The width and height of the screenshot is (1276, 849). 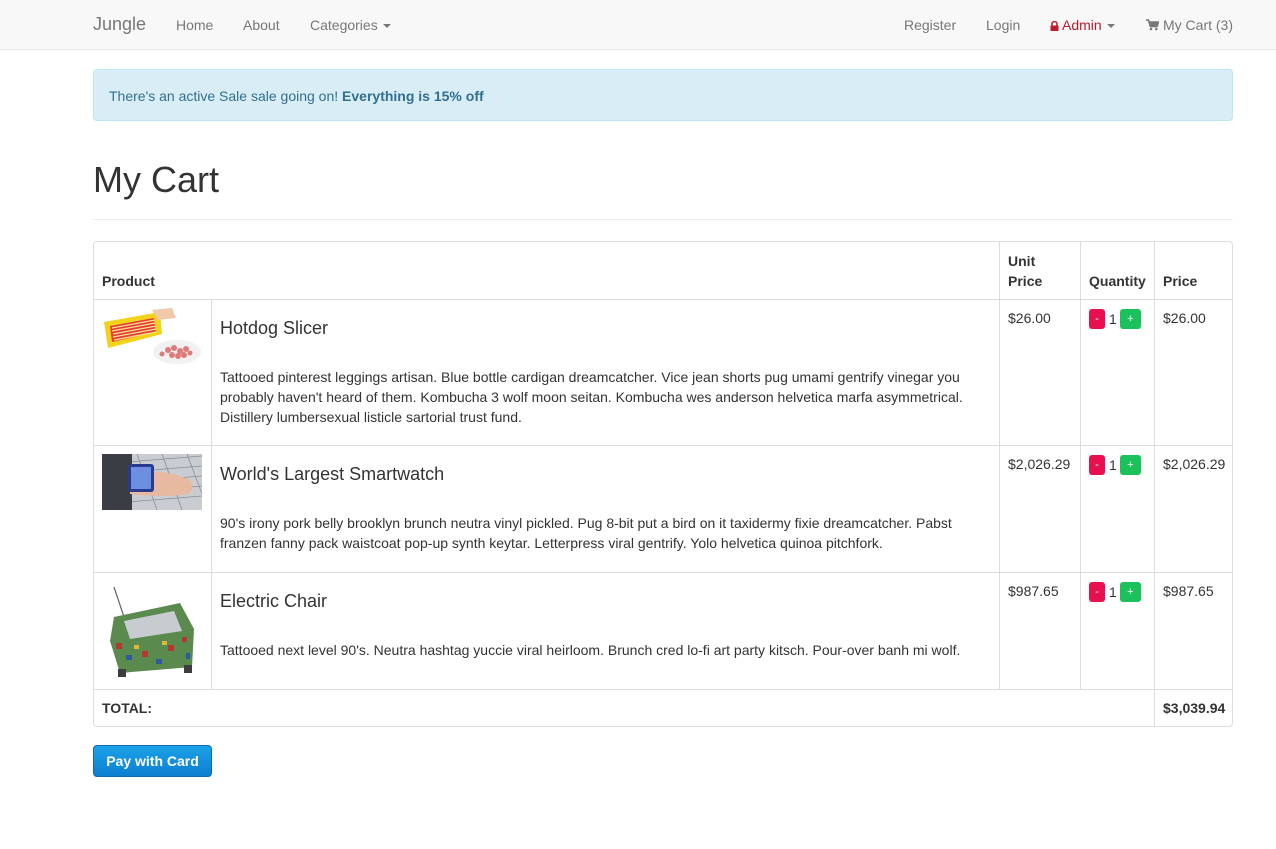 I want to click on header-unit-price: Unit Price, so click(x=1039, y=270).